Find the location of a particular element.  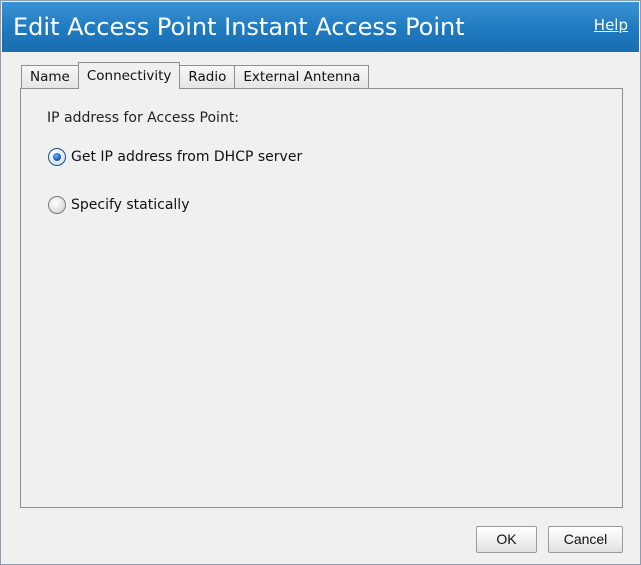

static-option: Specify statically is located at coordinates (118, 205).